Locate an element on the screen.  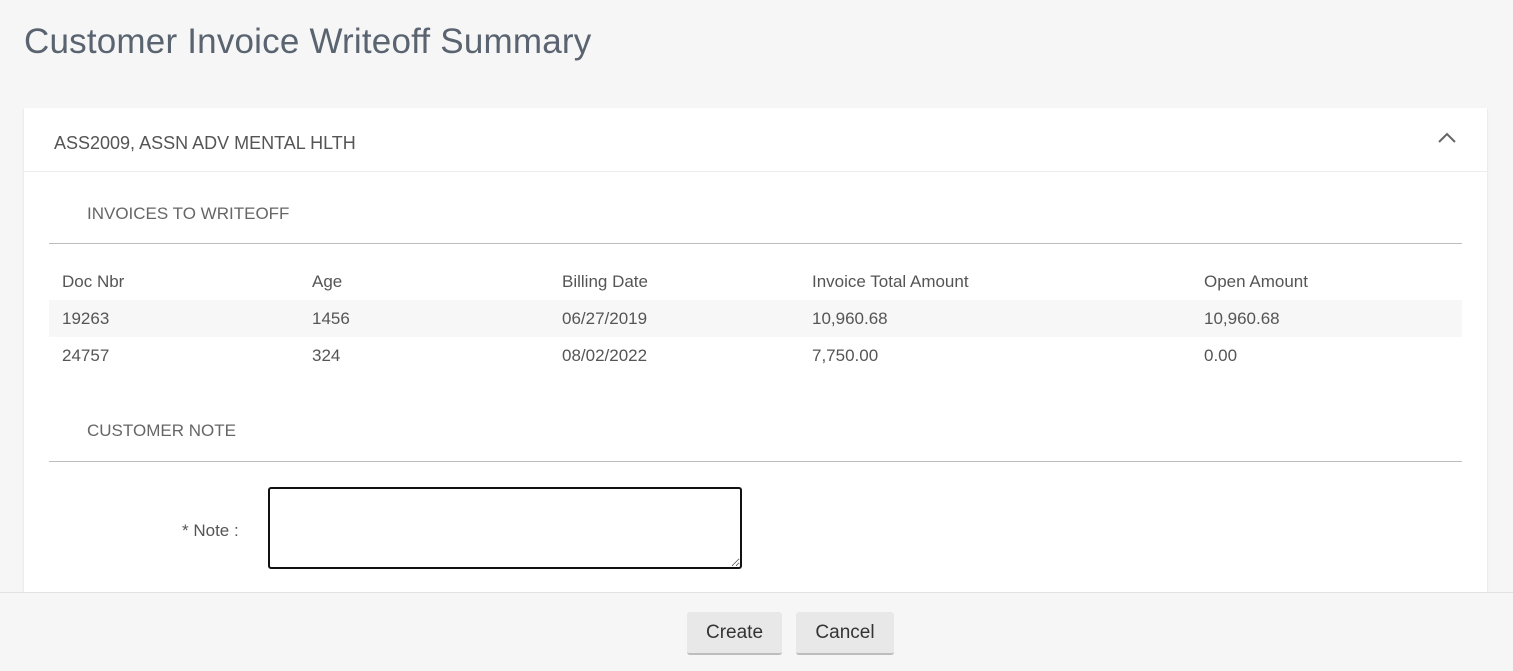
column-header-billing-date: Billing Date is located at coordinates (605, 281).